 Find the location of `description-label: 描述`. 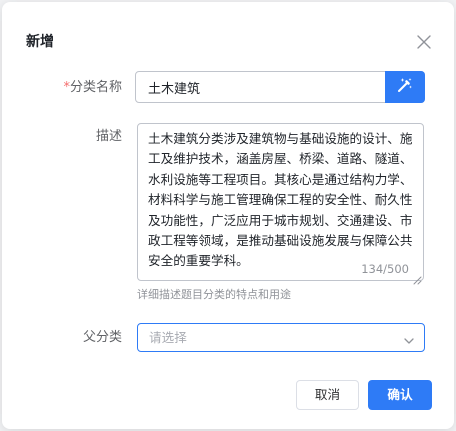

description-label: 描述 is located at coordinates (108, 136).